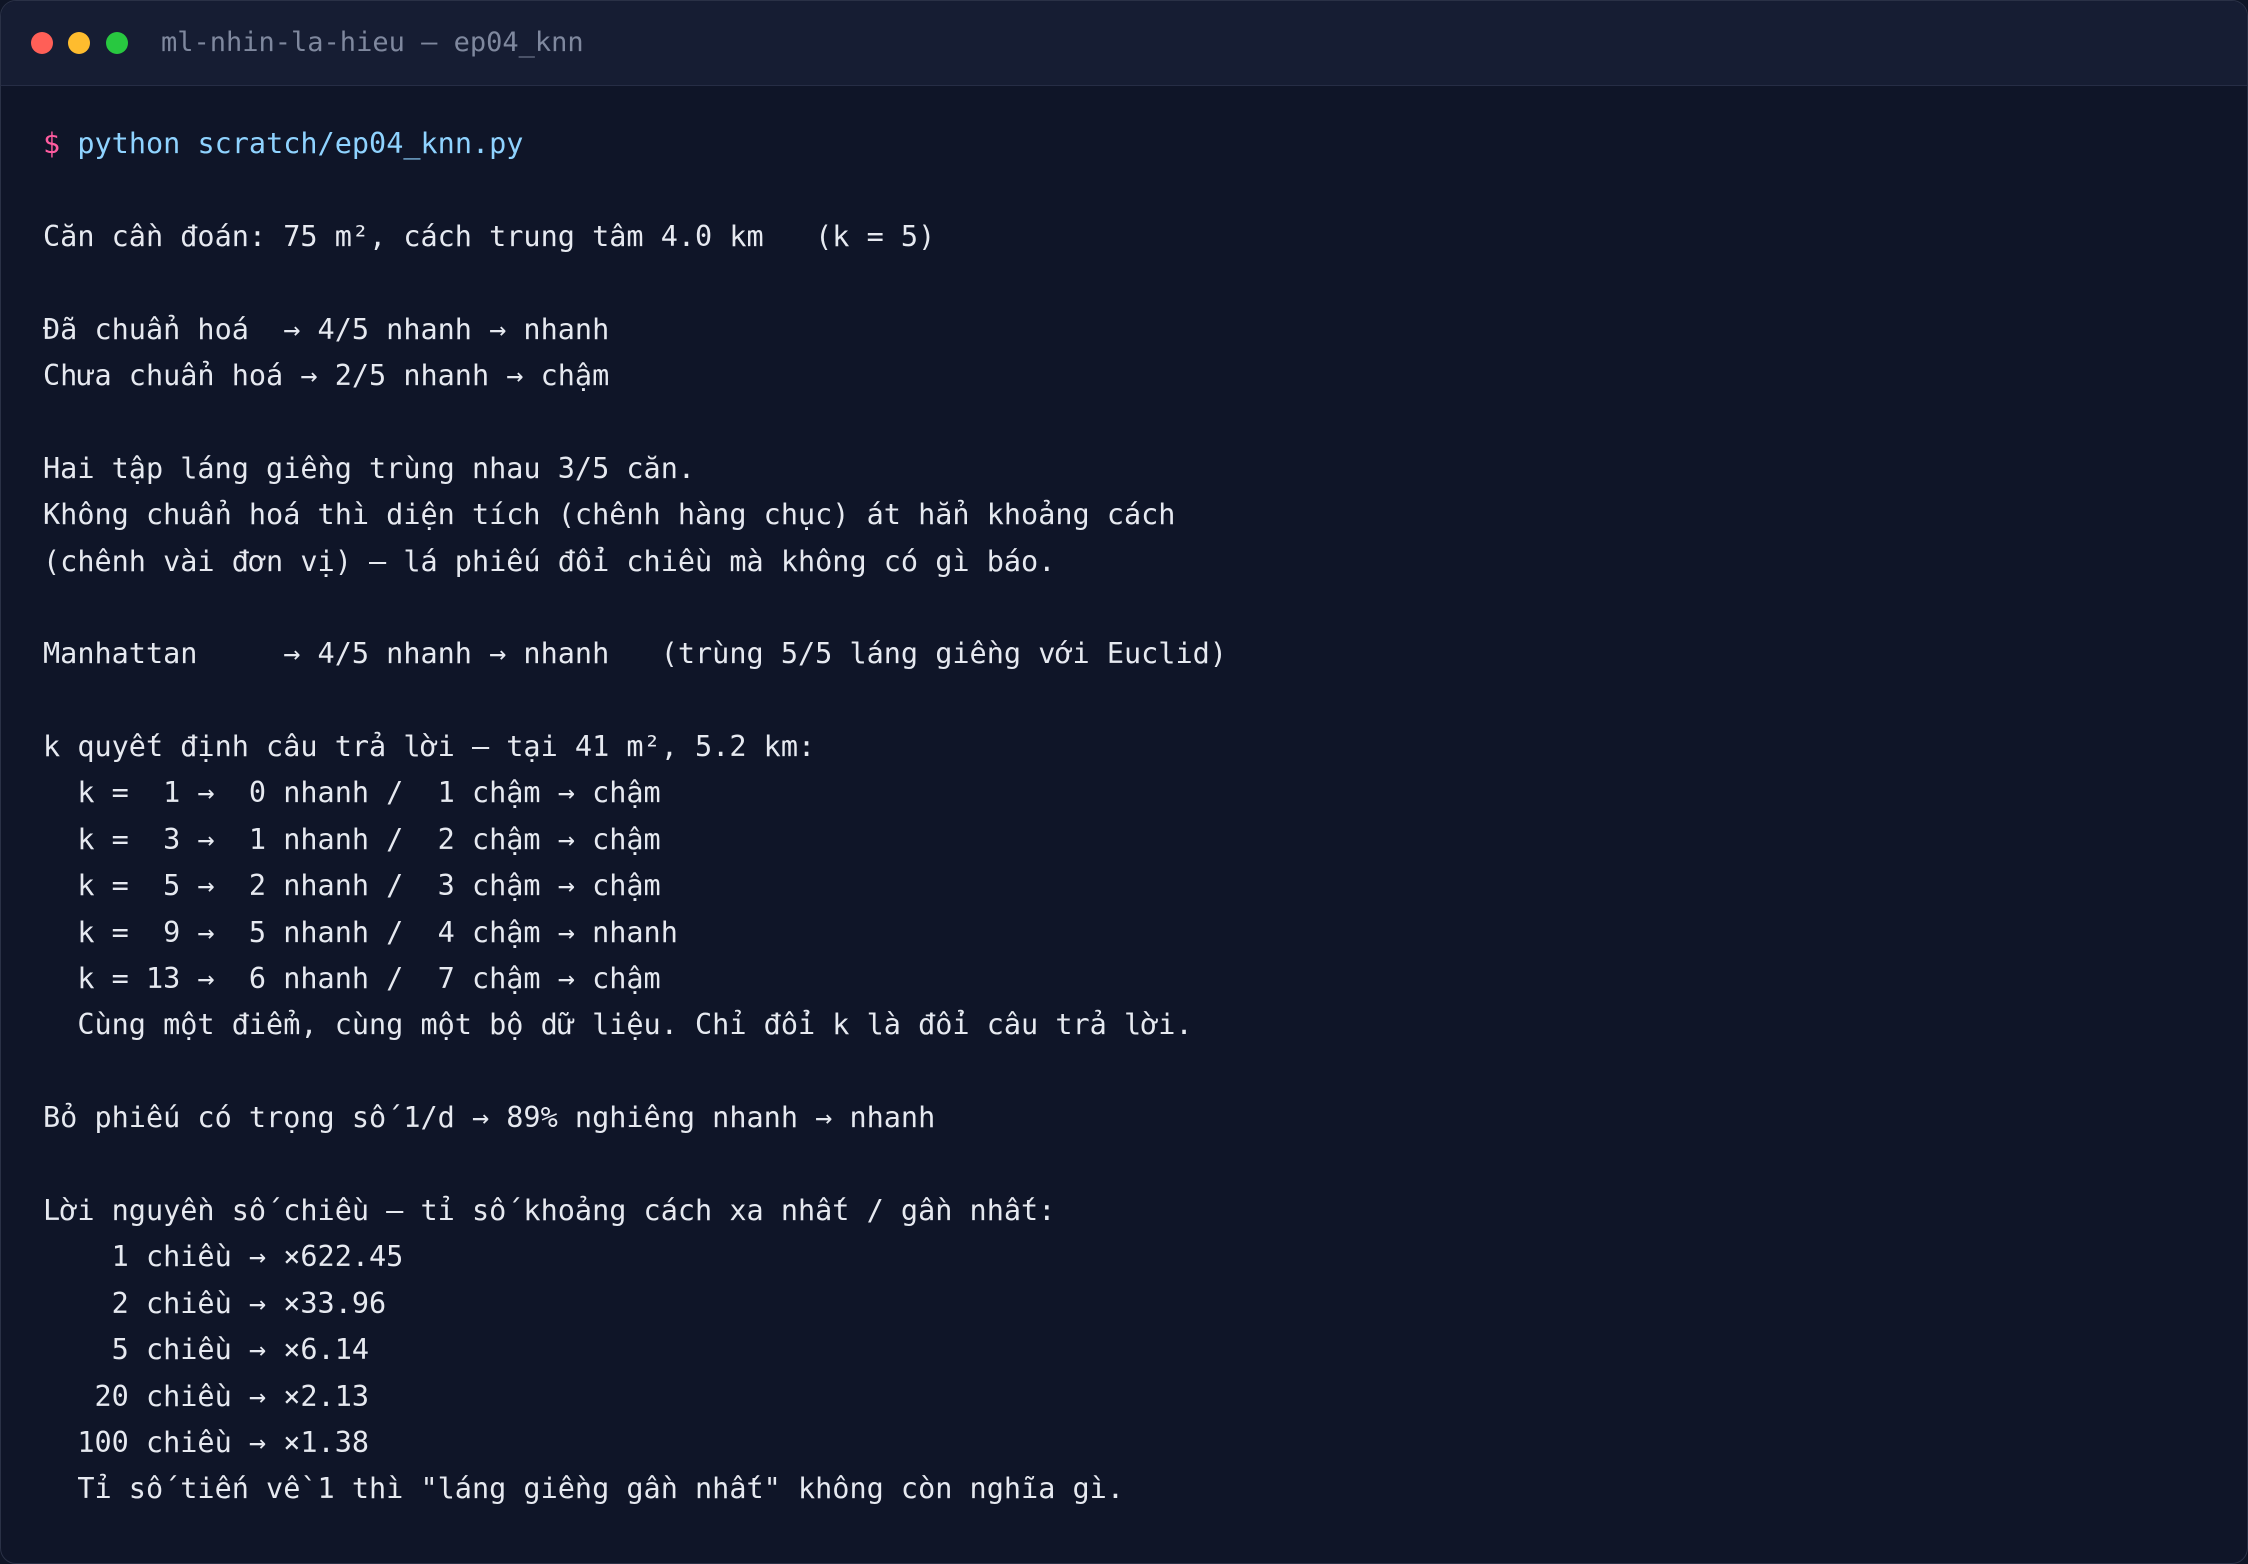 This screenshot has width=2248, height=1564. Describe the element at coordinates (369, 468) in the screenshot. I see `output-line: Hai tập láng giềng trùng nhau 3/5 căn.` at that location.